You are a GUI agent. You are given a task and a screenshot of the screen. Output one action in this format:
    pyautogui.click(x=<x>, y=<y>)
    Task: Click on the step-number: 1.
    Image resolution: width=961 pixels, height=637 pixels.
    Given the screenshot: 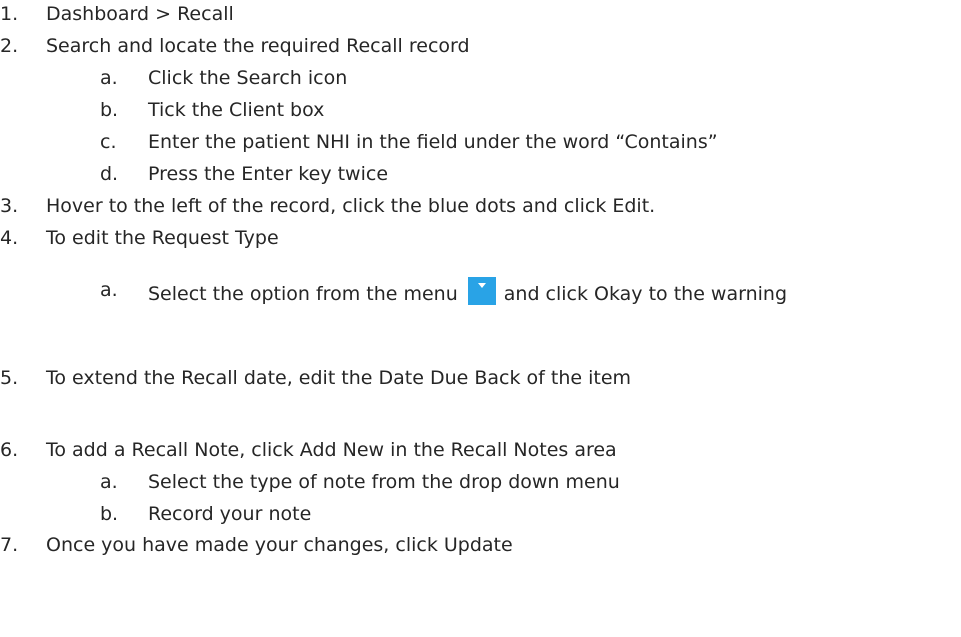 What is the action you would take?
    pyautogui.click(x=9, y=14)
    